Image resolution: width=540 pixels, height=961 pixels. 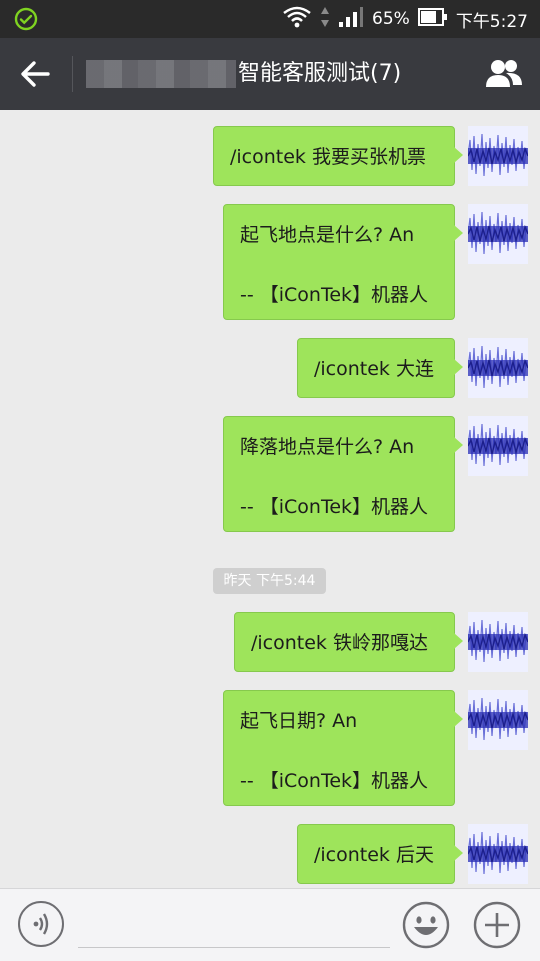 I want to click on wifi-icon, so click(x=297, y=19).